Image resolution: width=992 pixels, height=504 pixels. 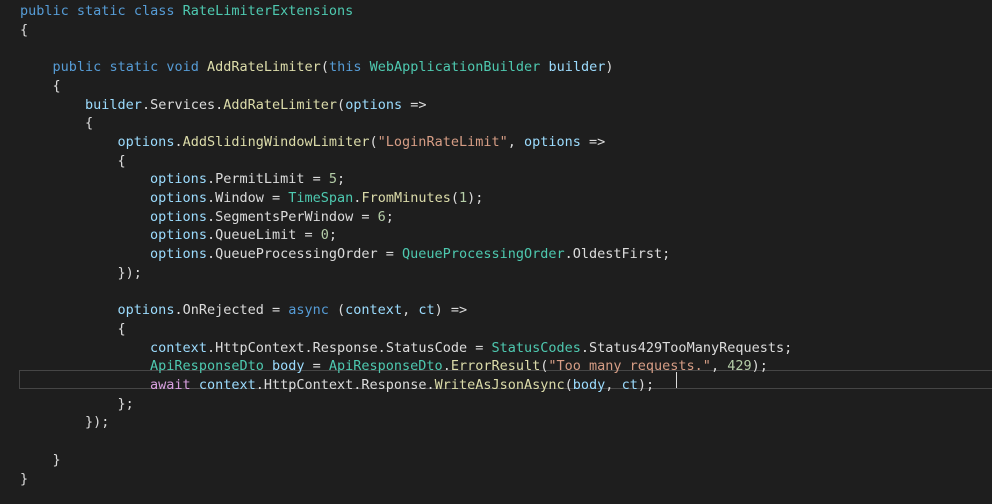 What do you see at coordinates (381, 216) in the screenshot?
I see `number-literal-token: 6` at bounding box center [381, 216].